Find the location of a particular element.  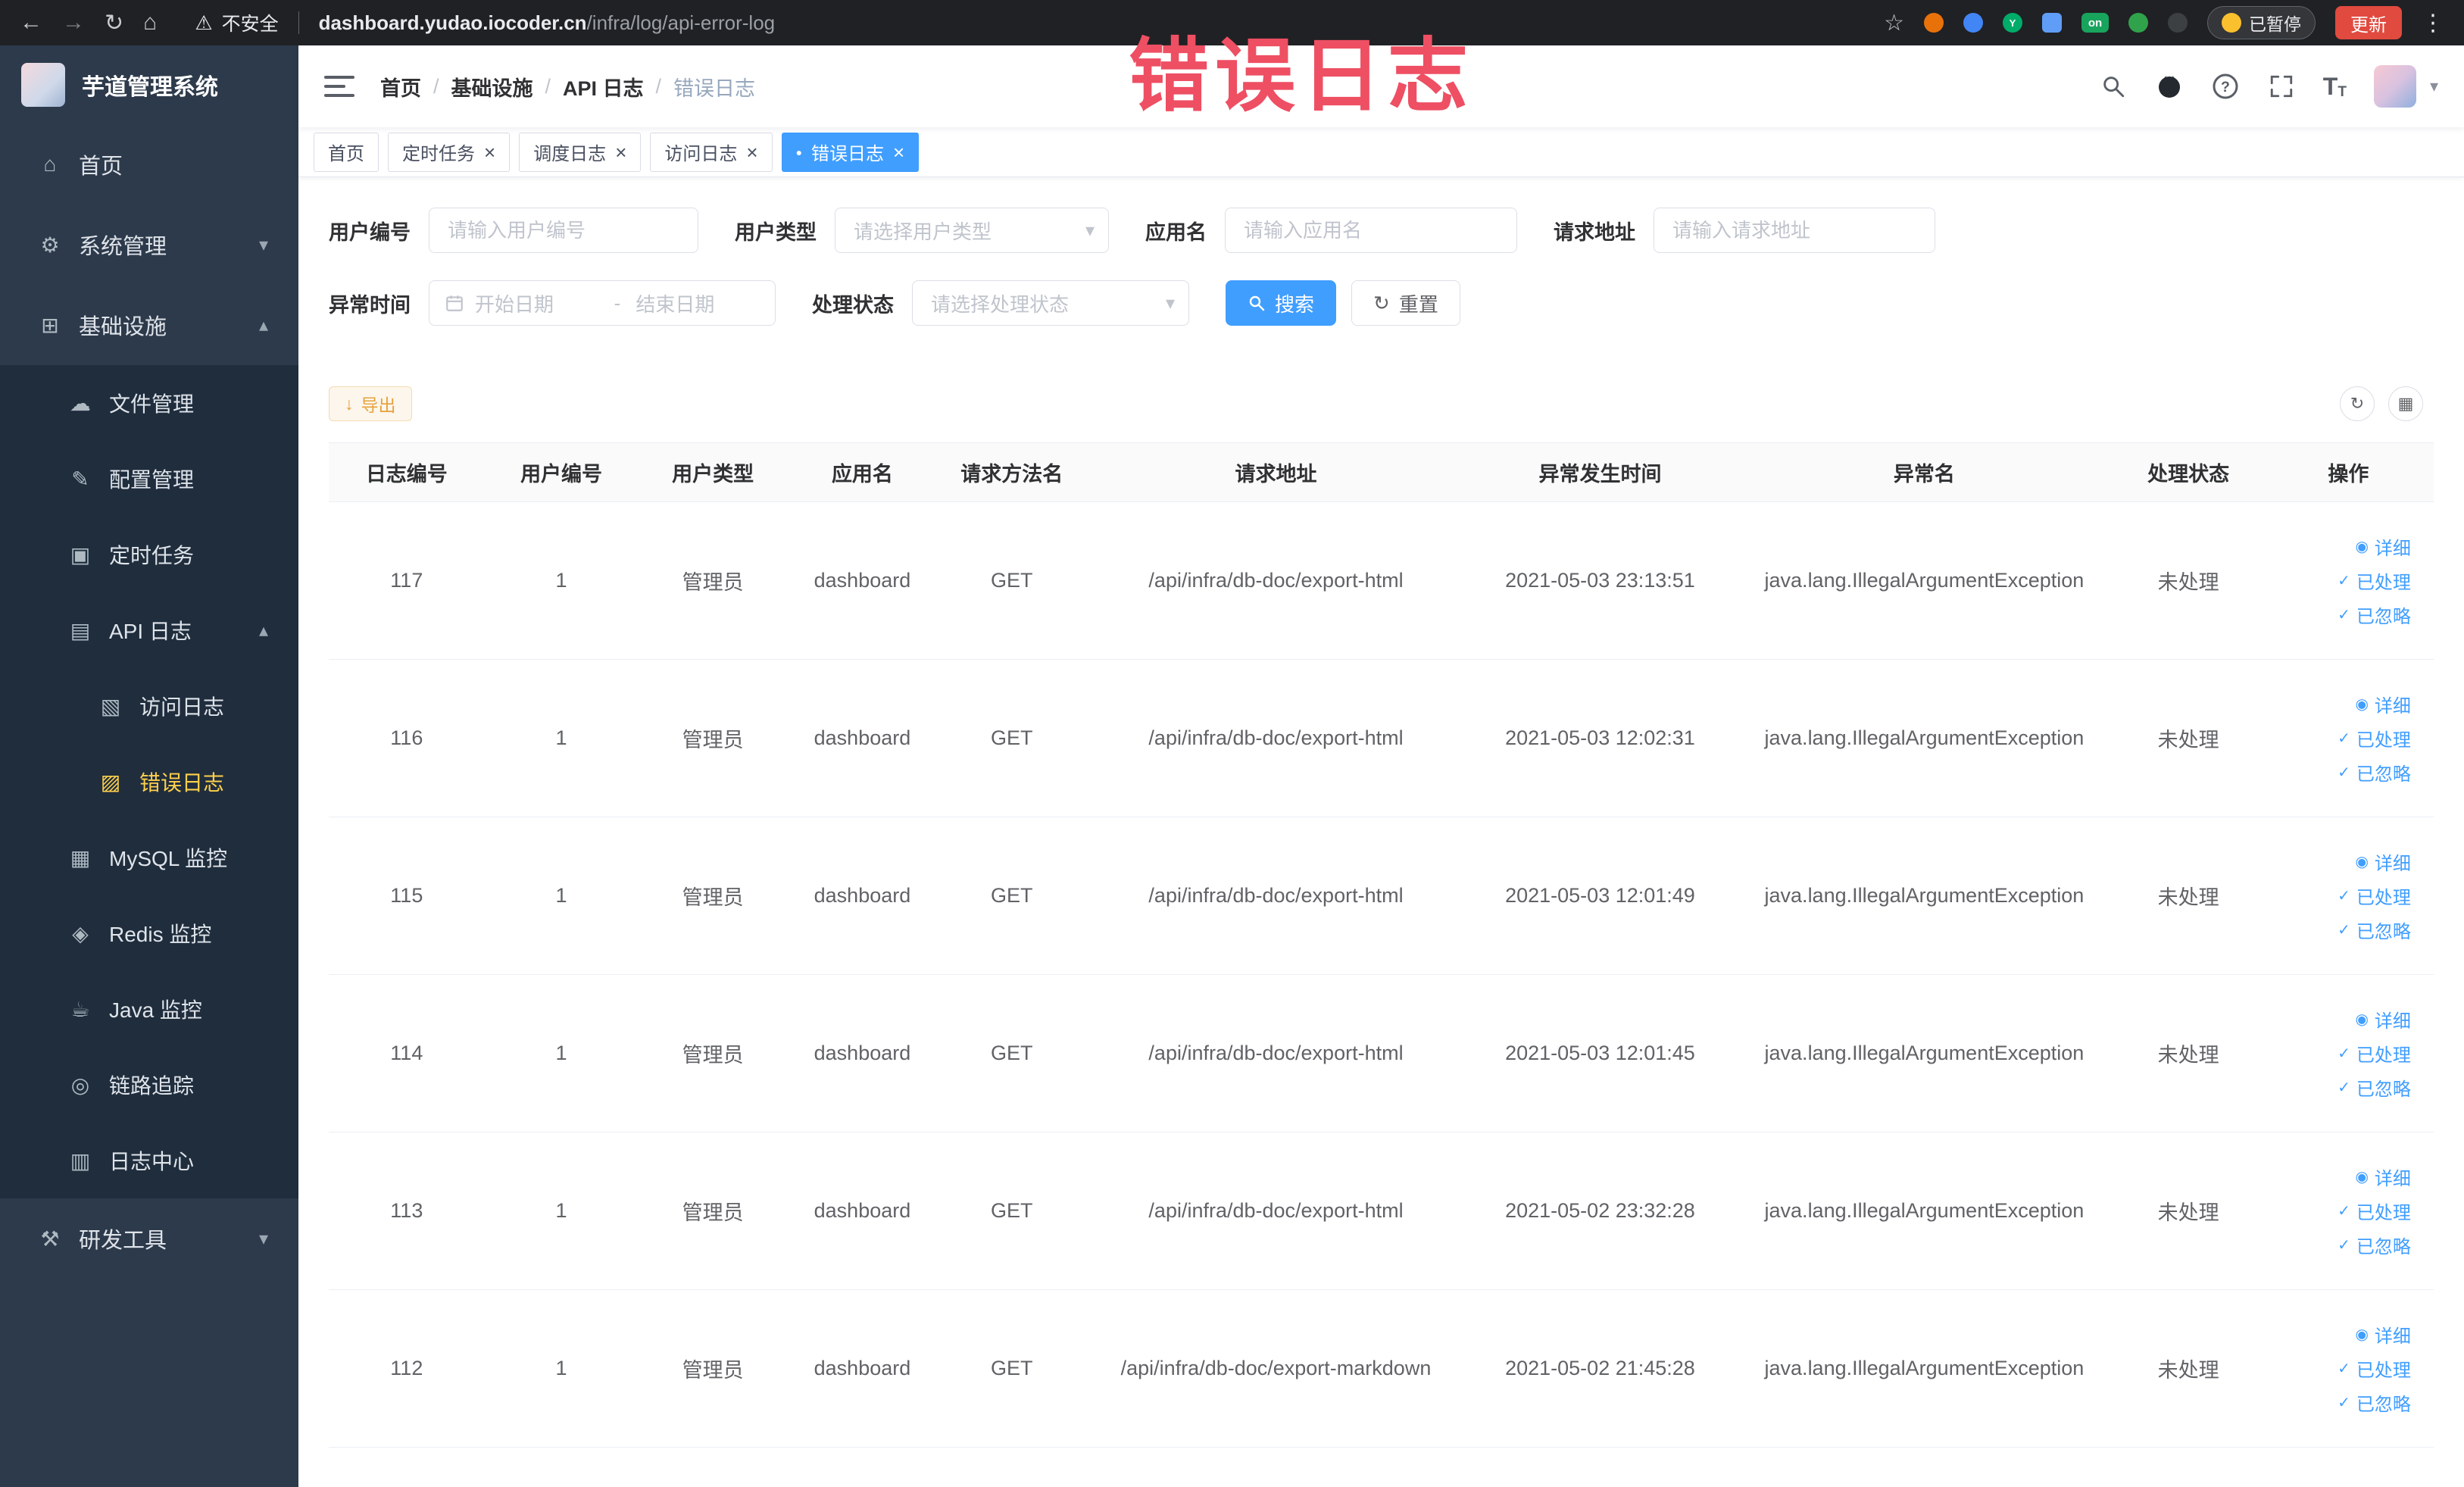

github-icon is located at coordinates (2169, 86).